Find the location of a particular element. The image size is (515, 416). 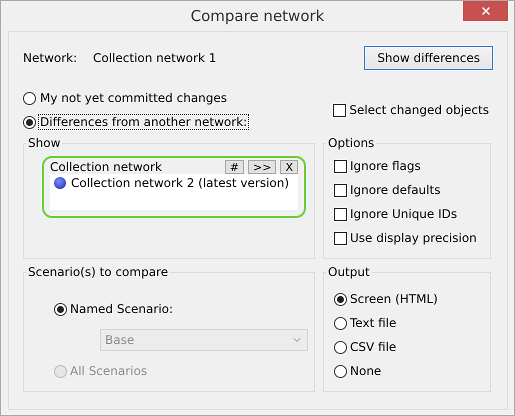

checkbox: Ignore defaults is located at coordinates (410, 190).